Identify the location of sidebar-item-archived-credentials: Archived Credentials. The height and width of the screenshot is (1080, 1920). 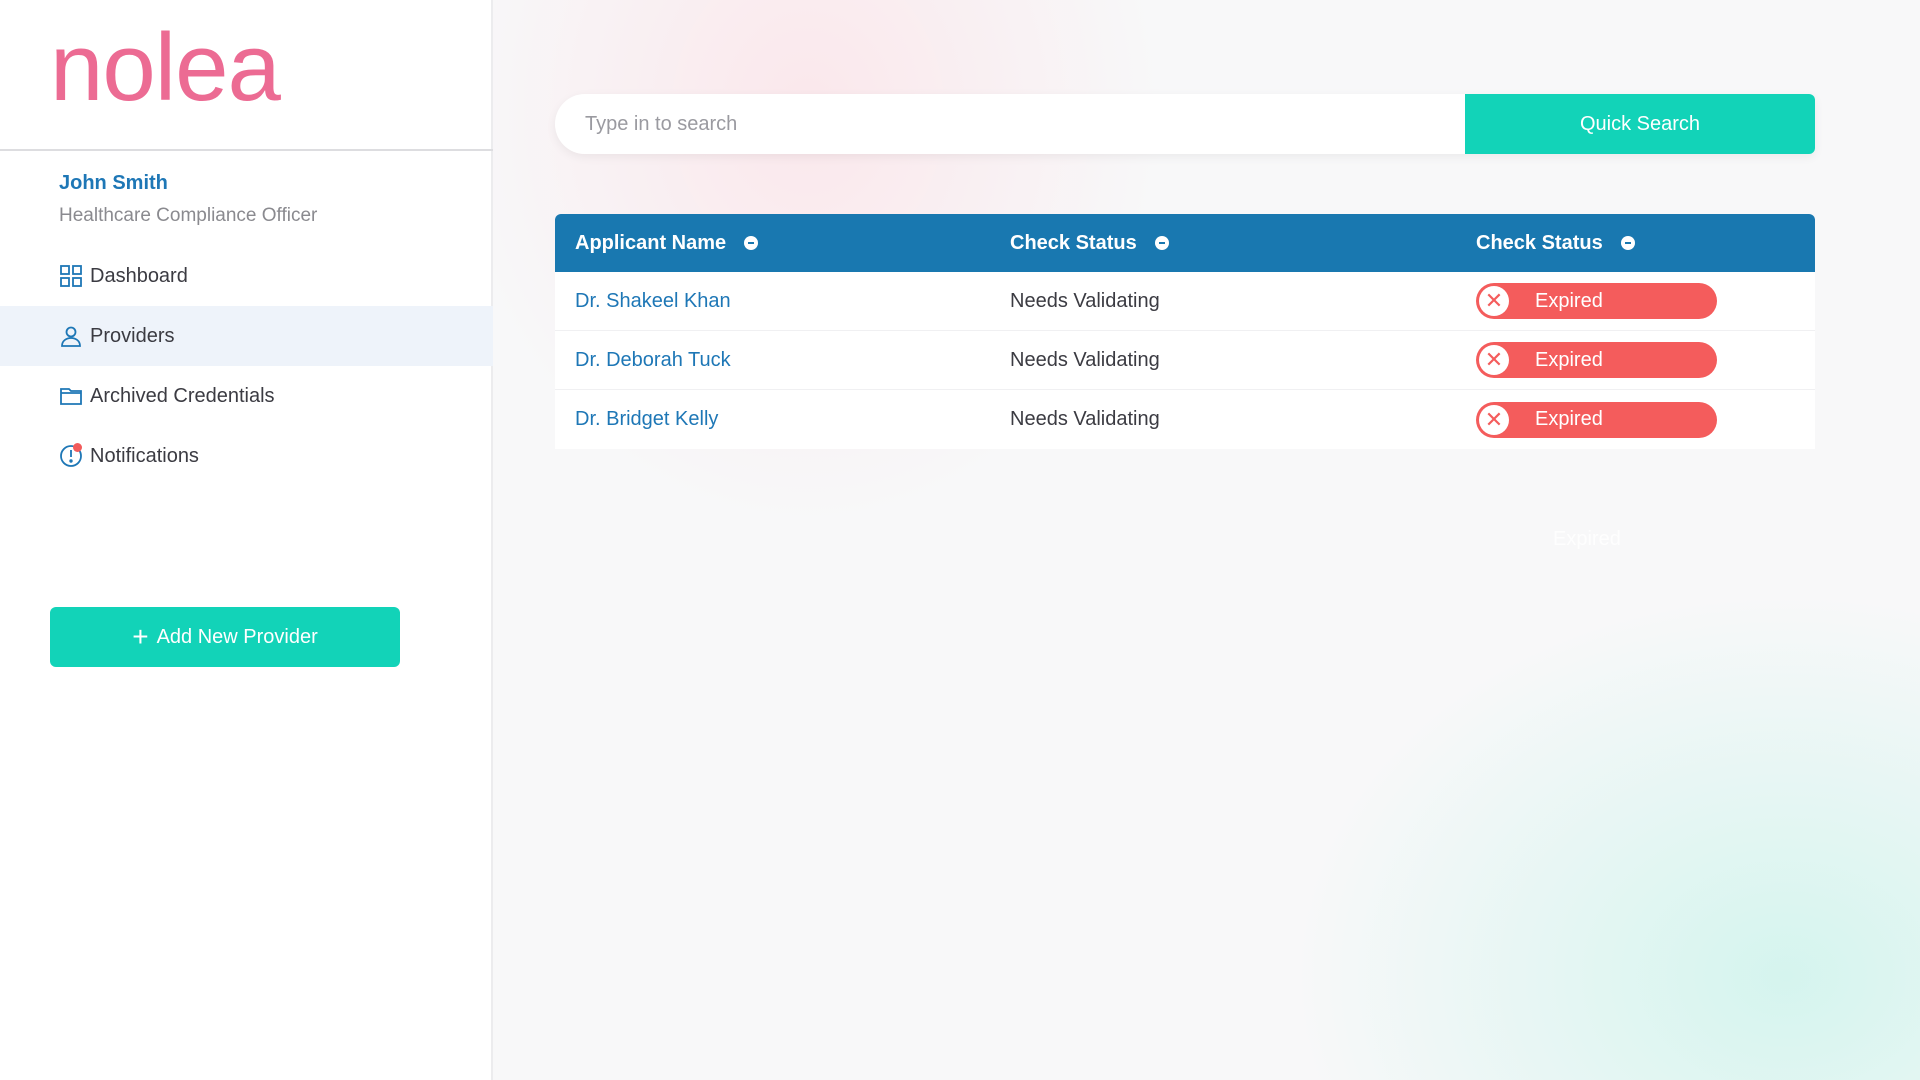
(246, 396).